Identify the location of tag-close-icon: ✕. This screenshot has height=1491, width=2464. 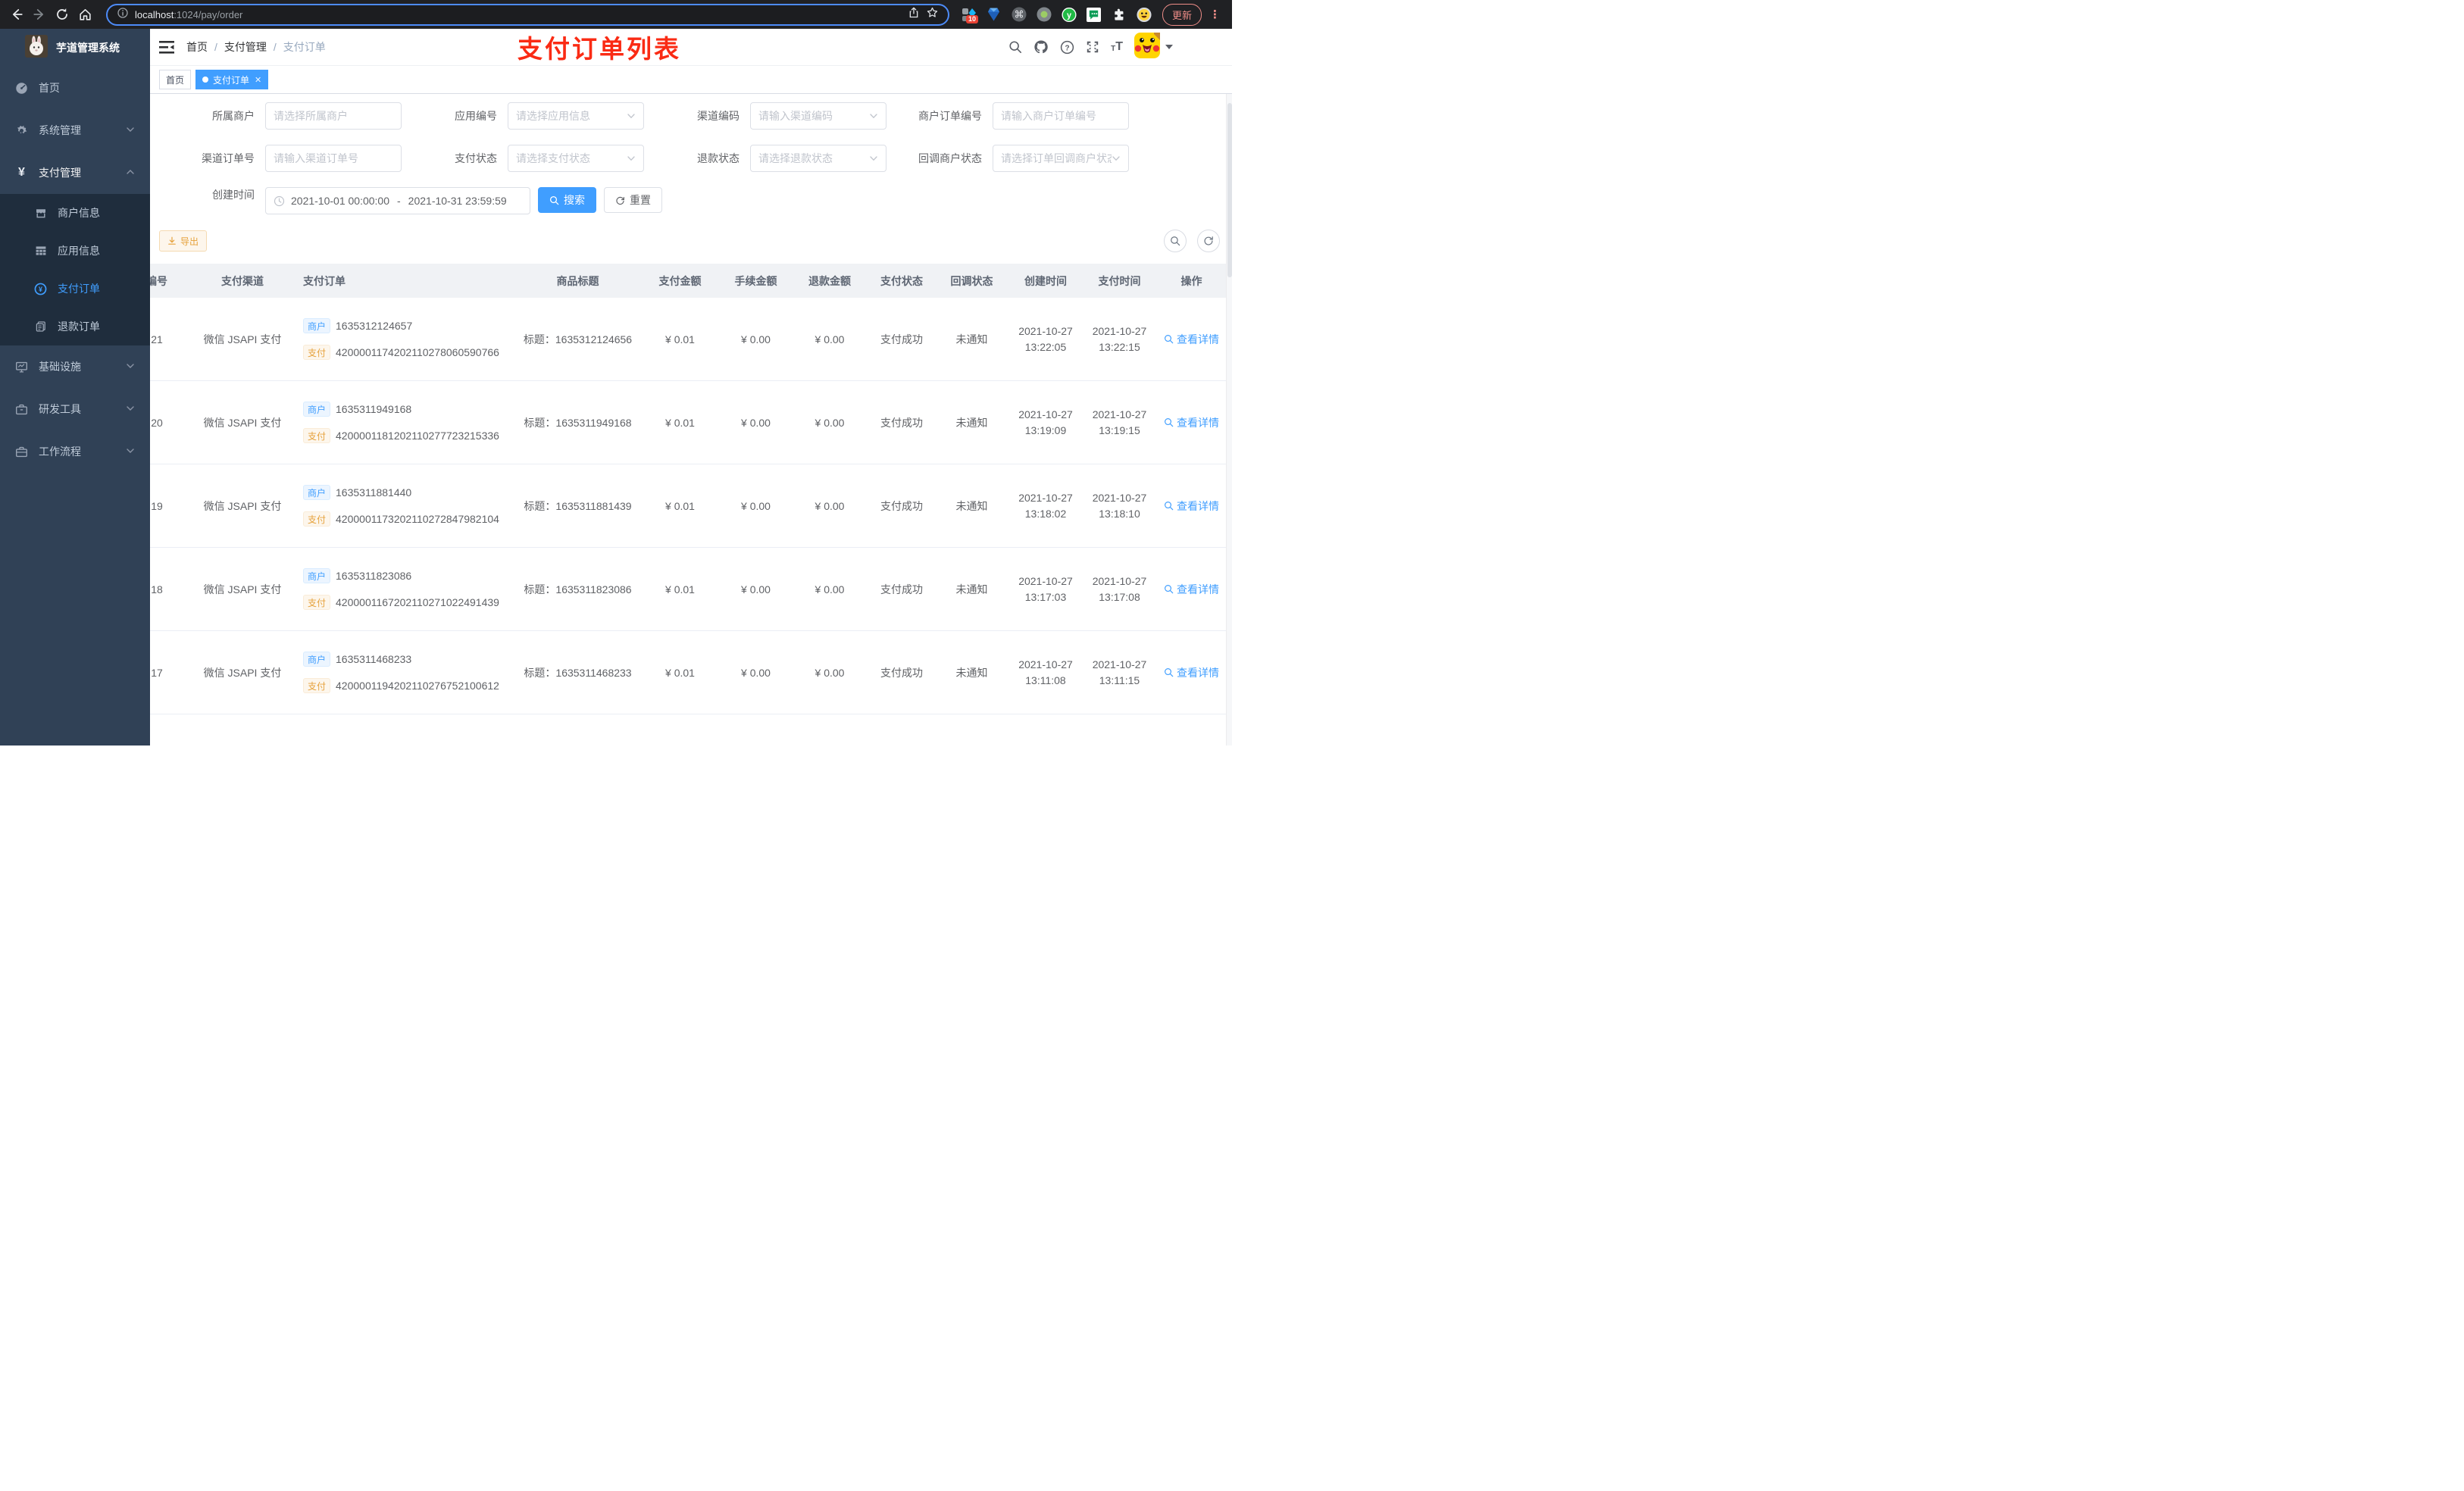
(258, 80).